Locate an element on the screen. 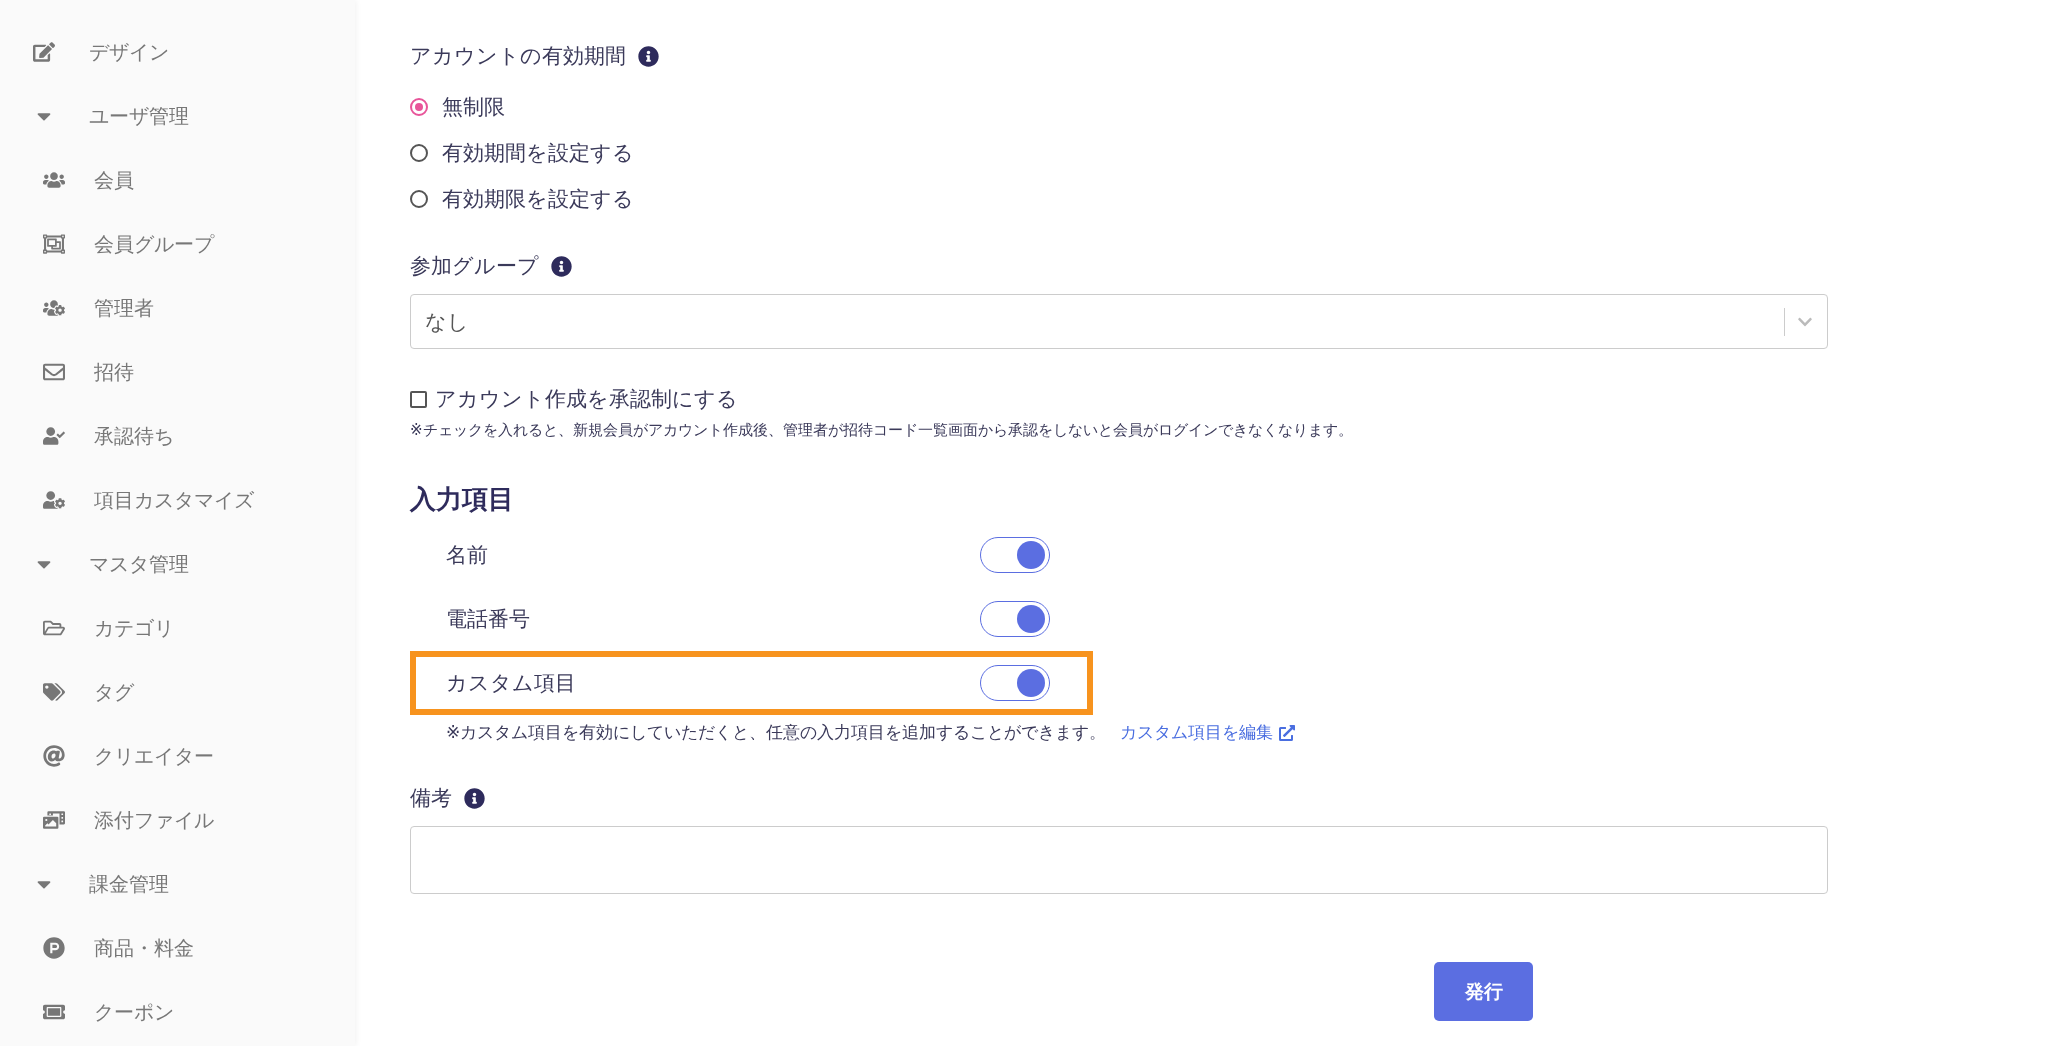 The height and width of the screenshot is (1046, 2048). parking-icon is located at coordinates (54, 948).